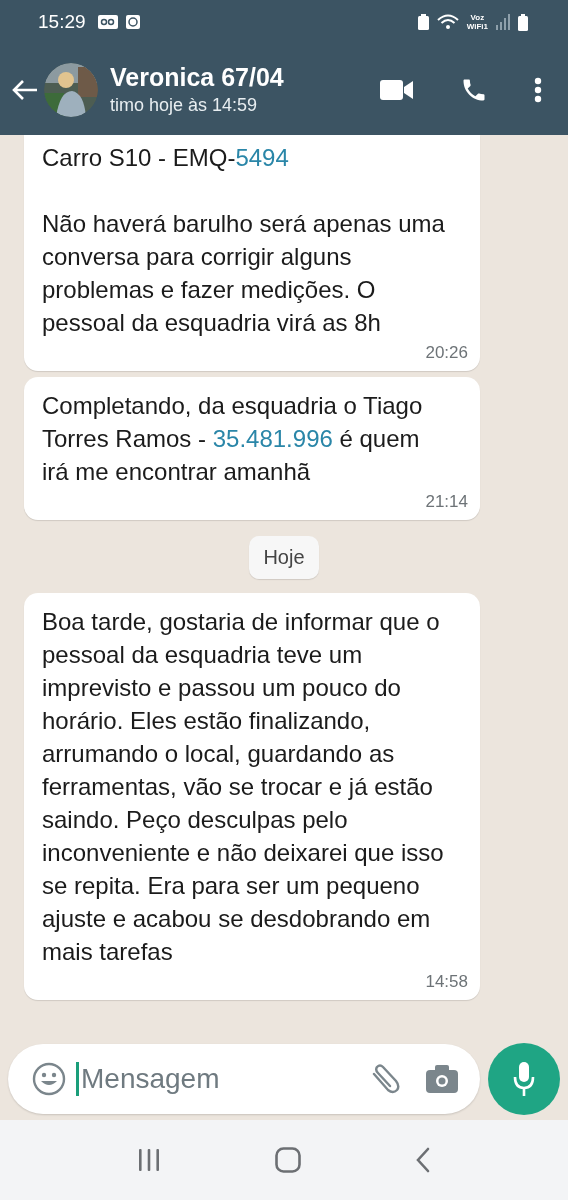 The height and width of the screenshot is (1200, 568). I want to click on date-chip: Hoje, so click(284, 557).